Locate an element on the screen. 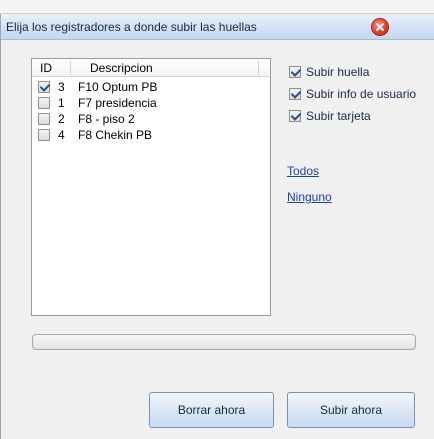  background-window-strip is located at coordinates (217, 7).